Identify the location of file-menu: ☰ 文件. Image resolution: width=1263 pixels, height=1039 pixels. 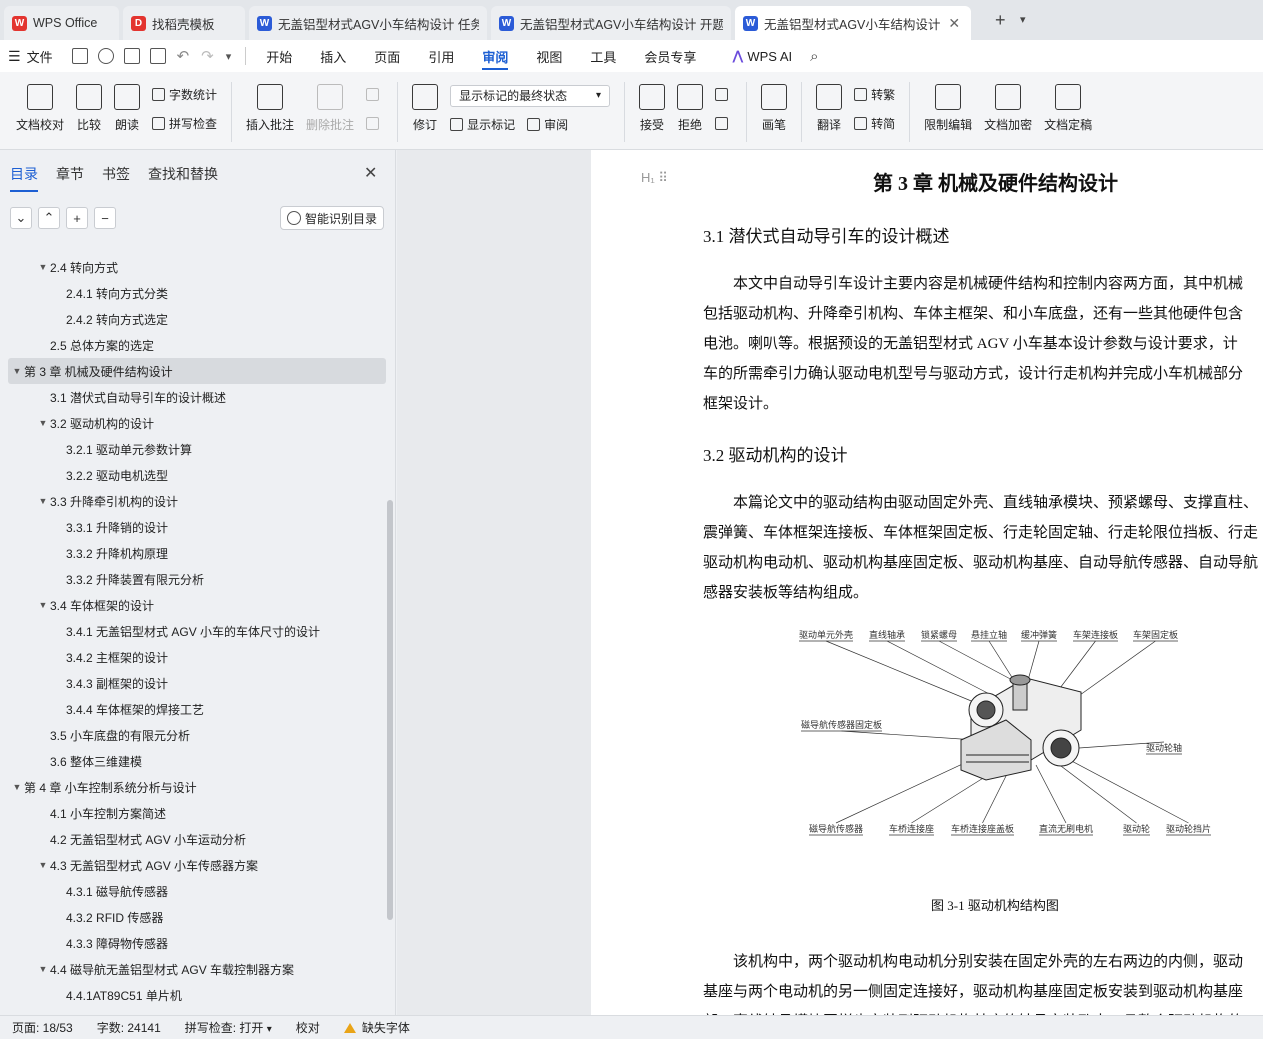
(33, 56).